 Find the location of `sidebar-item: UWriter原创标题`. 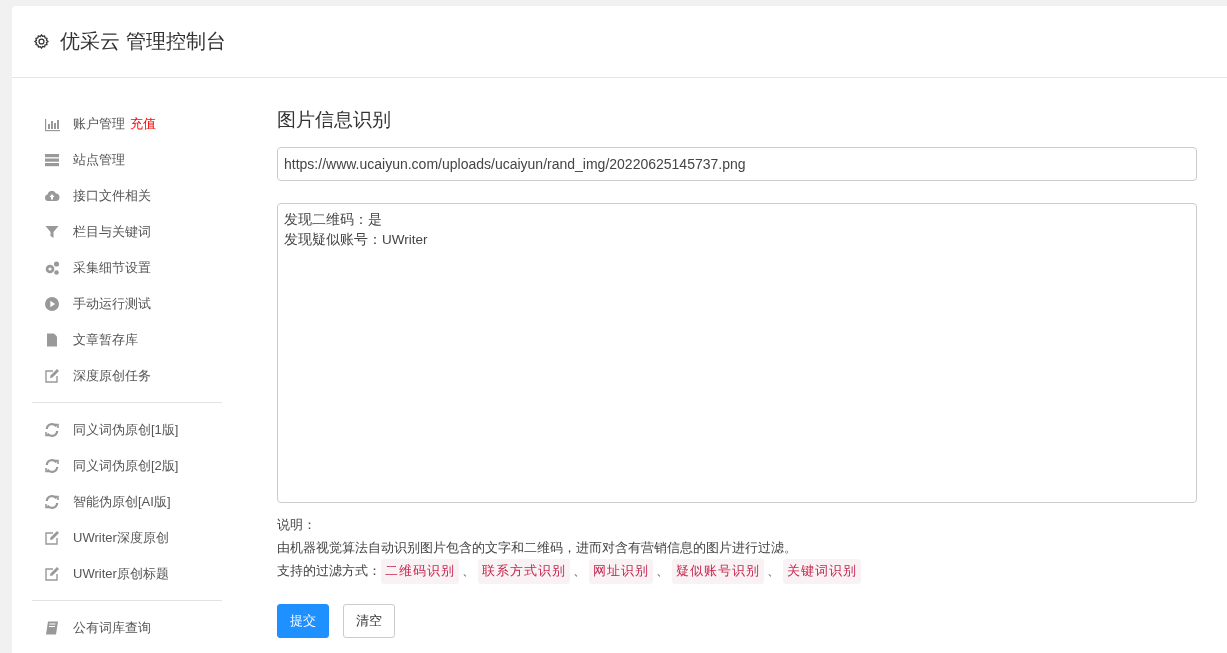

sidebar-item: UWriter原创标题 is located at coordinates (121, 574).